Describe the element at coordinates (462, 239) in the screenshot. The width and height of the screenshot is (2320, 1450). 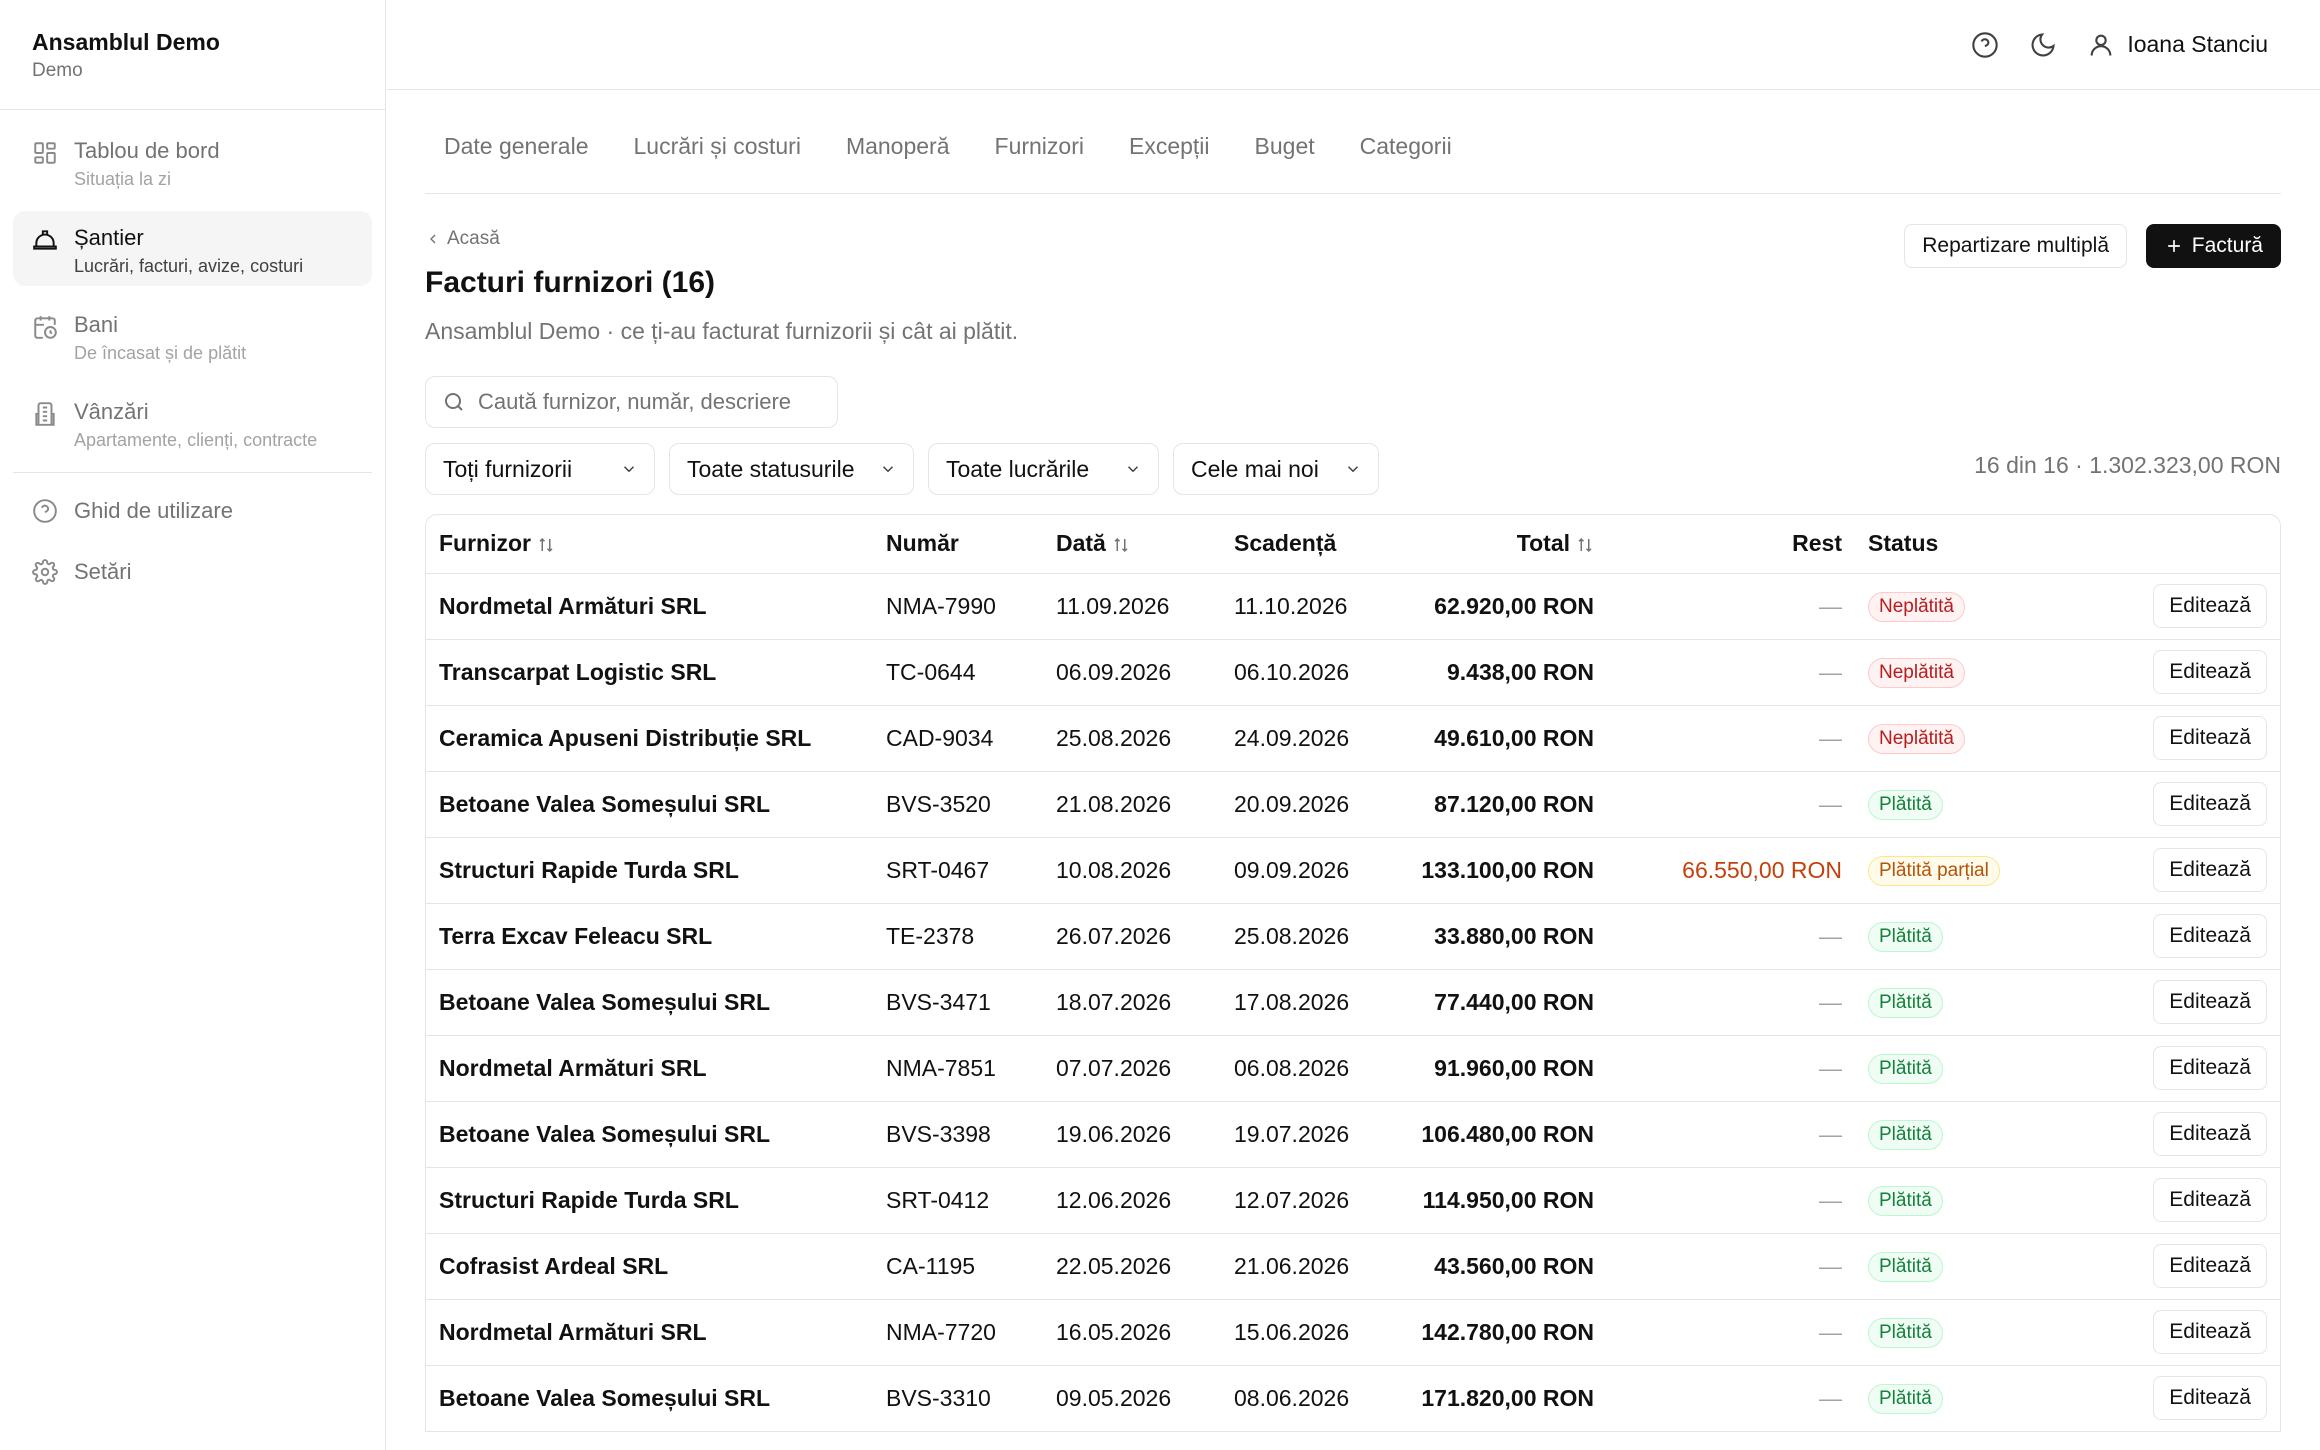
I see `breadcrumb: Acasă` at that location.